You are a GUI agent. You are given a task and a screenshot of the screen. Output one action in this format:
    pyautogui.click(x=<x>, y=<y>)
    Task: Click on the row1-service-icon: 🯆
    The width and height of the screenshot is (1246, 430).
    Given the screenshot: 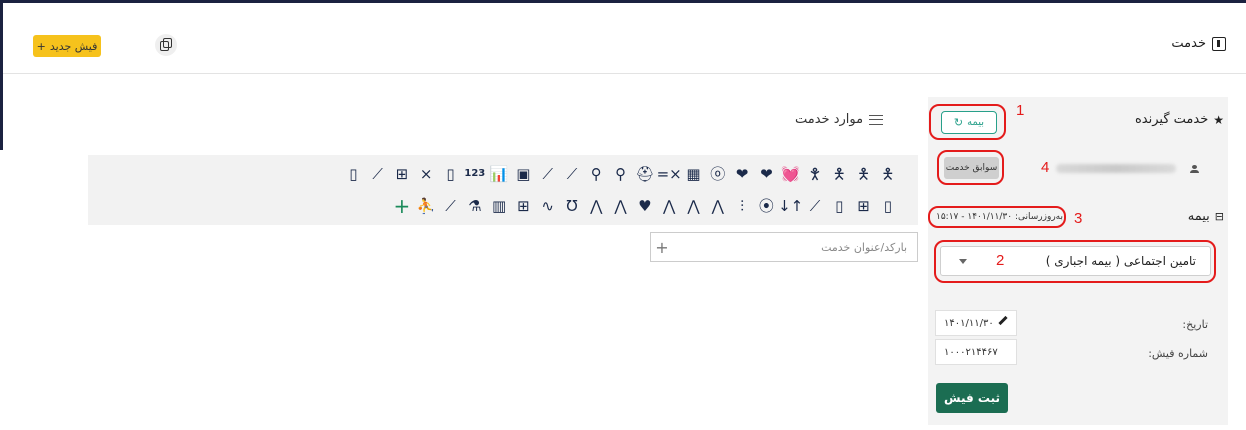 What is the action you would take?
    pyautogui.click(x=815, y=174)
    